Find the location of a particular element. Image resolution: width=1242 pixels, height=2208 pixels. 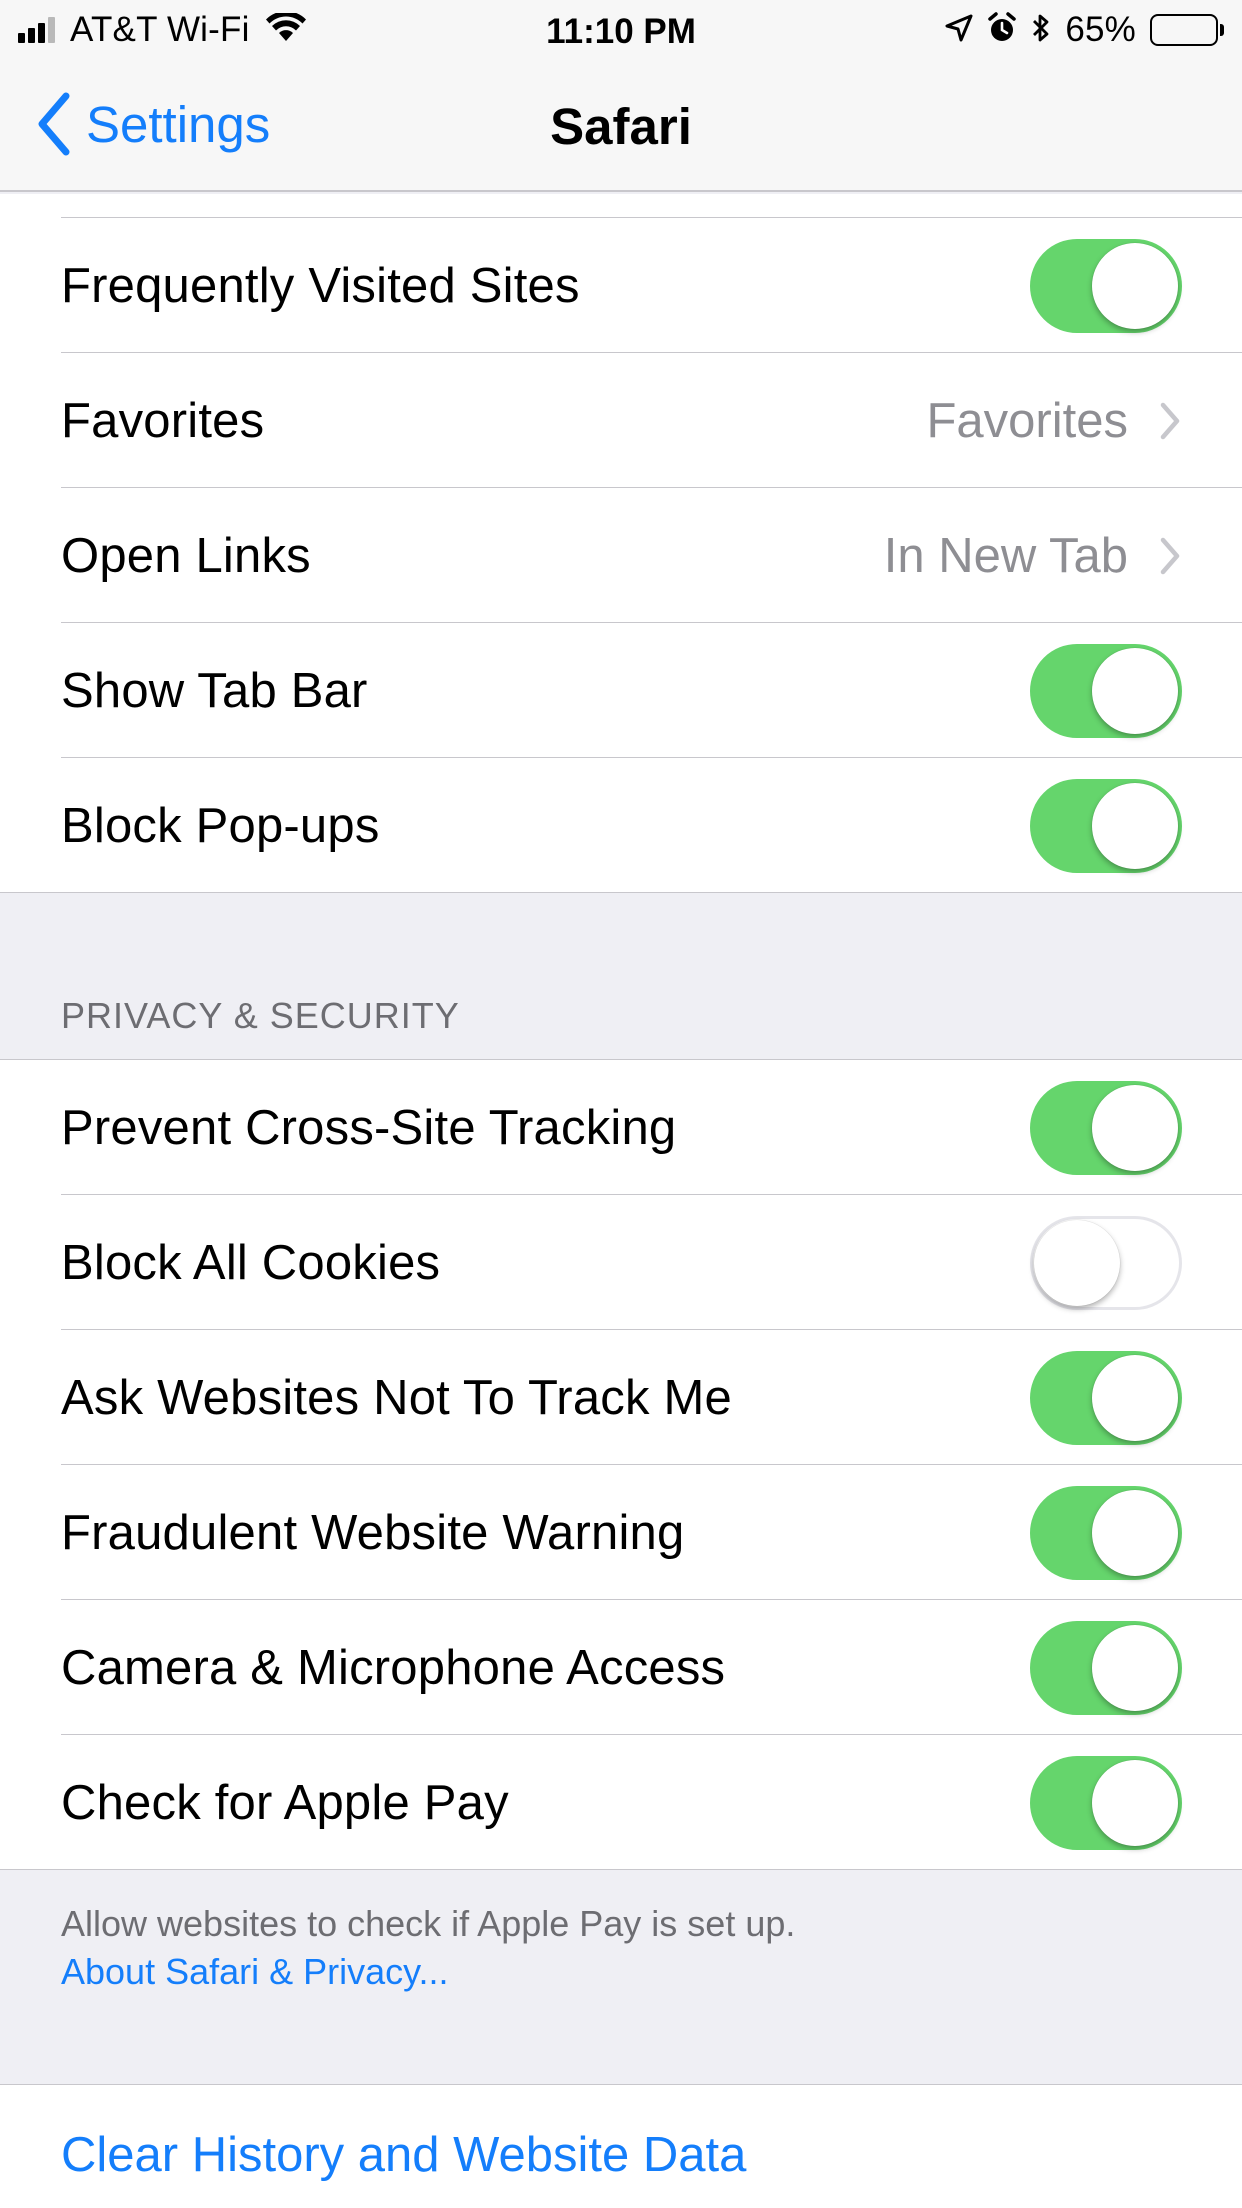

camera-microphone-access-toggle is located at coordinates (1106, 1667).